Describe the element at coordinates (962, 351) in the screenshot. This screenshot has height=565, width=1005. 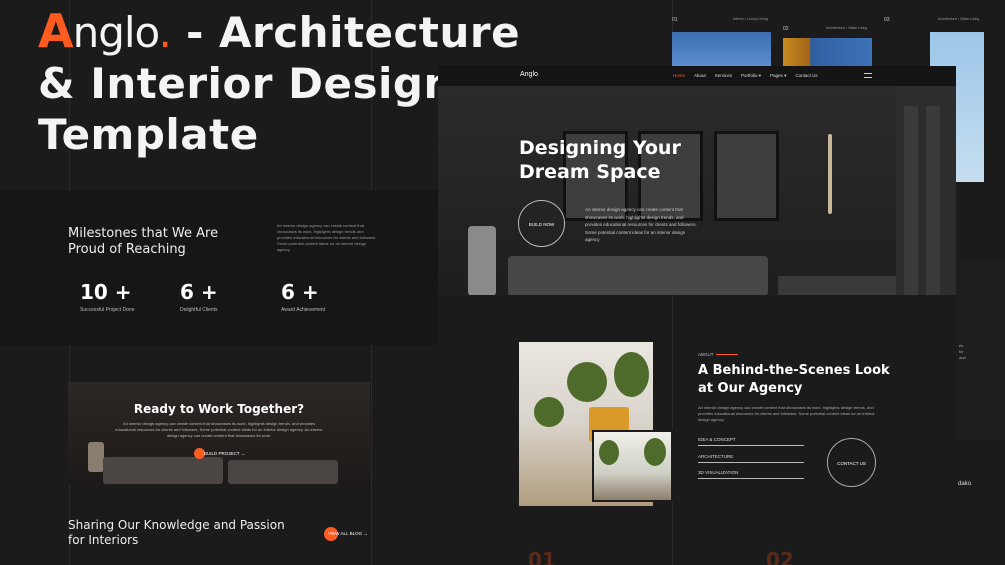
I see `right-edge-text: es for and` at that location.